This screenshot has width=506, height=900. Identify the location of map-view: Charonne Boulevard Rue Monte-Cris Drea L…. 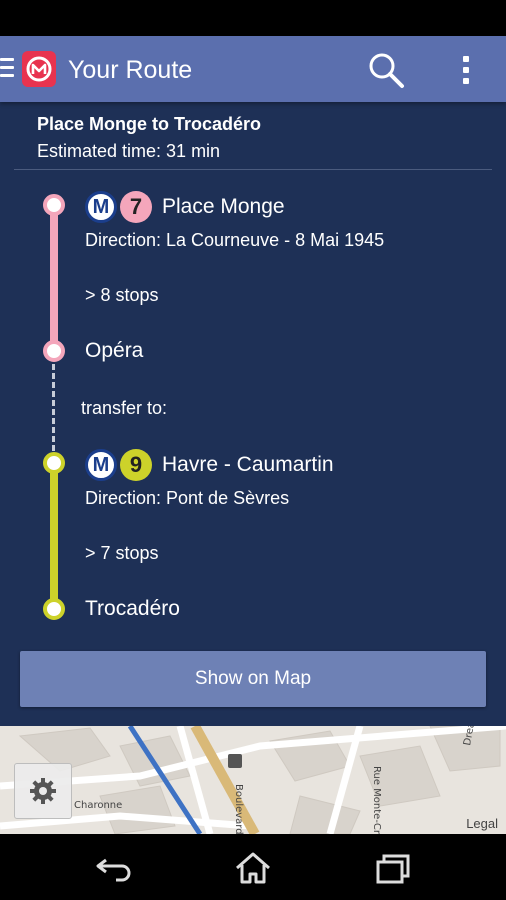
(253, 780).